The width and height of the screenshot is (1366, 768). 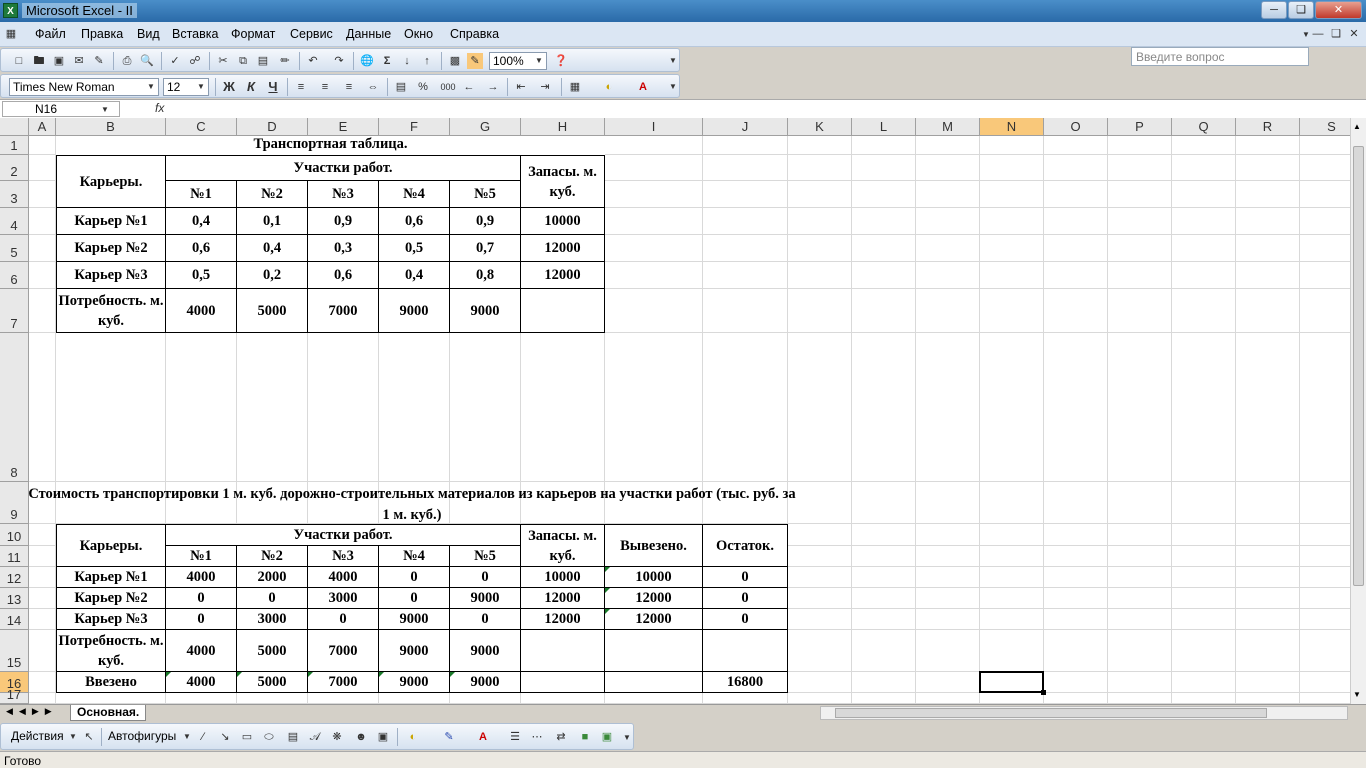 I want to click on 3d-icon: ▣, so click(x=607, y=737).